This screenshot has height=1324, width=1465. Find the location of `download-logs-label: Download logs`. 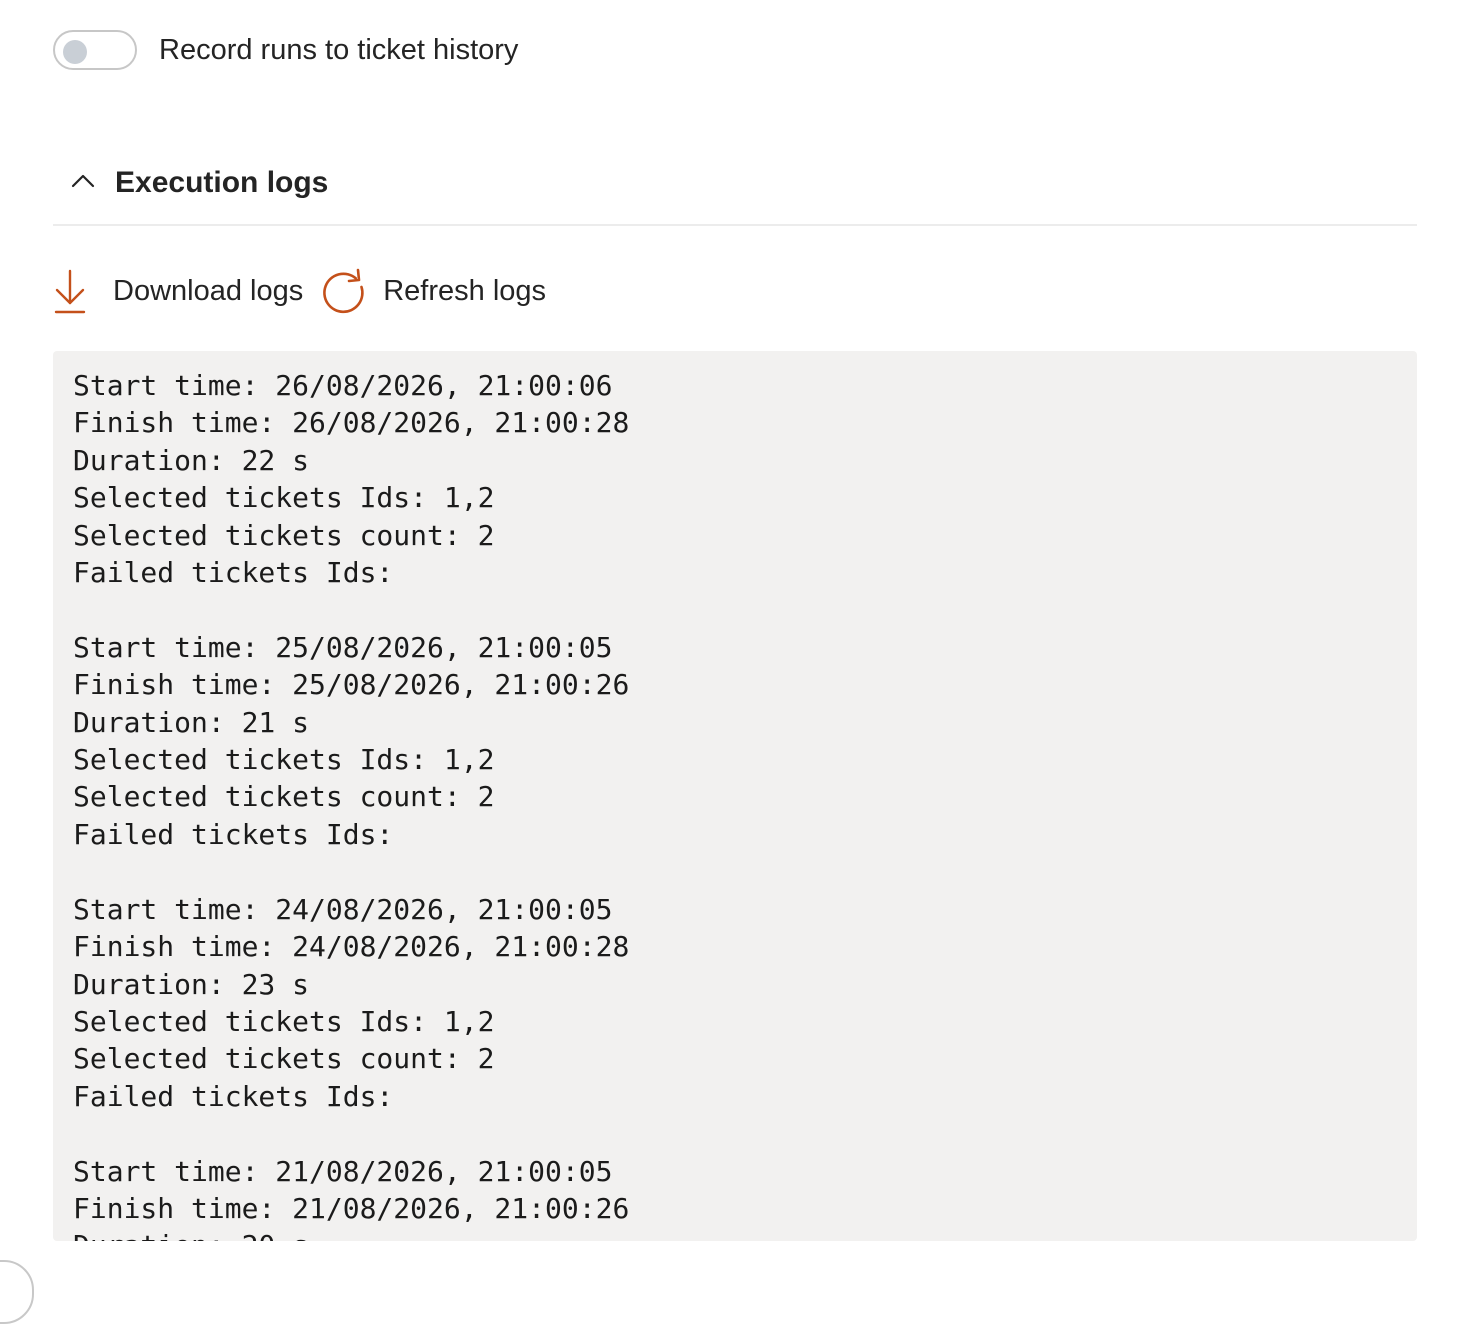

download-logs-label: Download logs is located at coordinates (208, 290).